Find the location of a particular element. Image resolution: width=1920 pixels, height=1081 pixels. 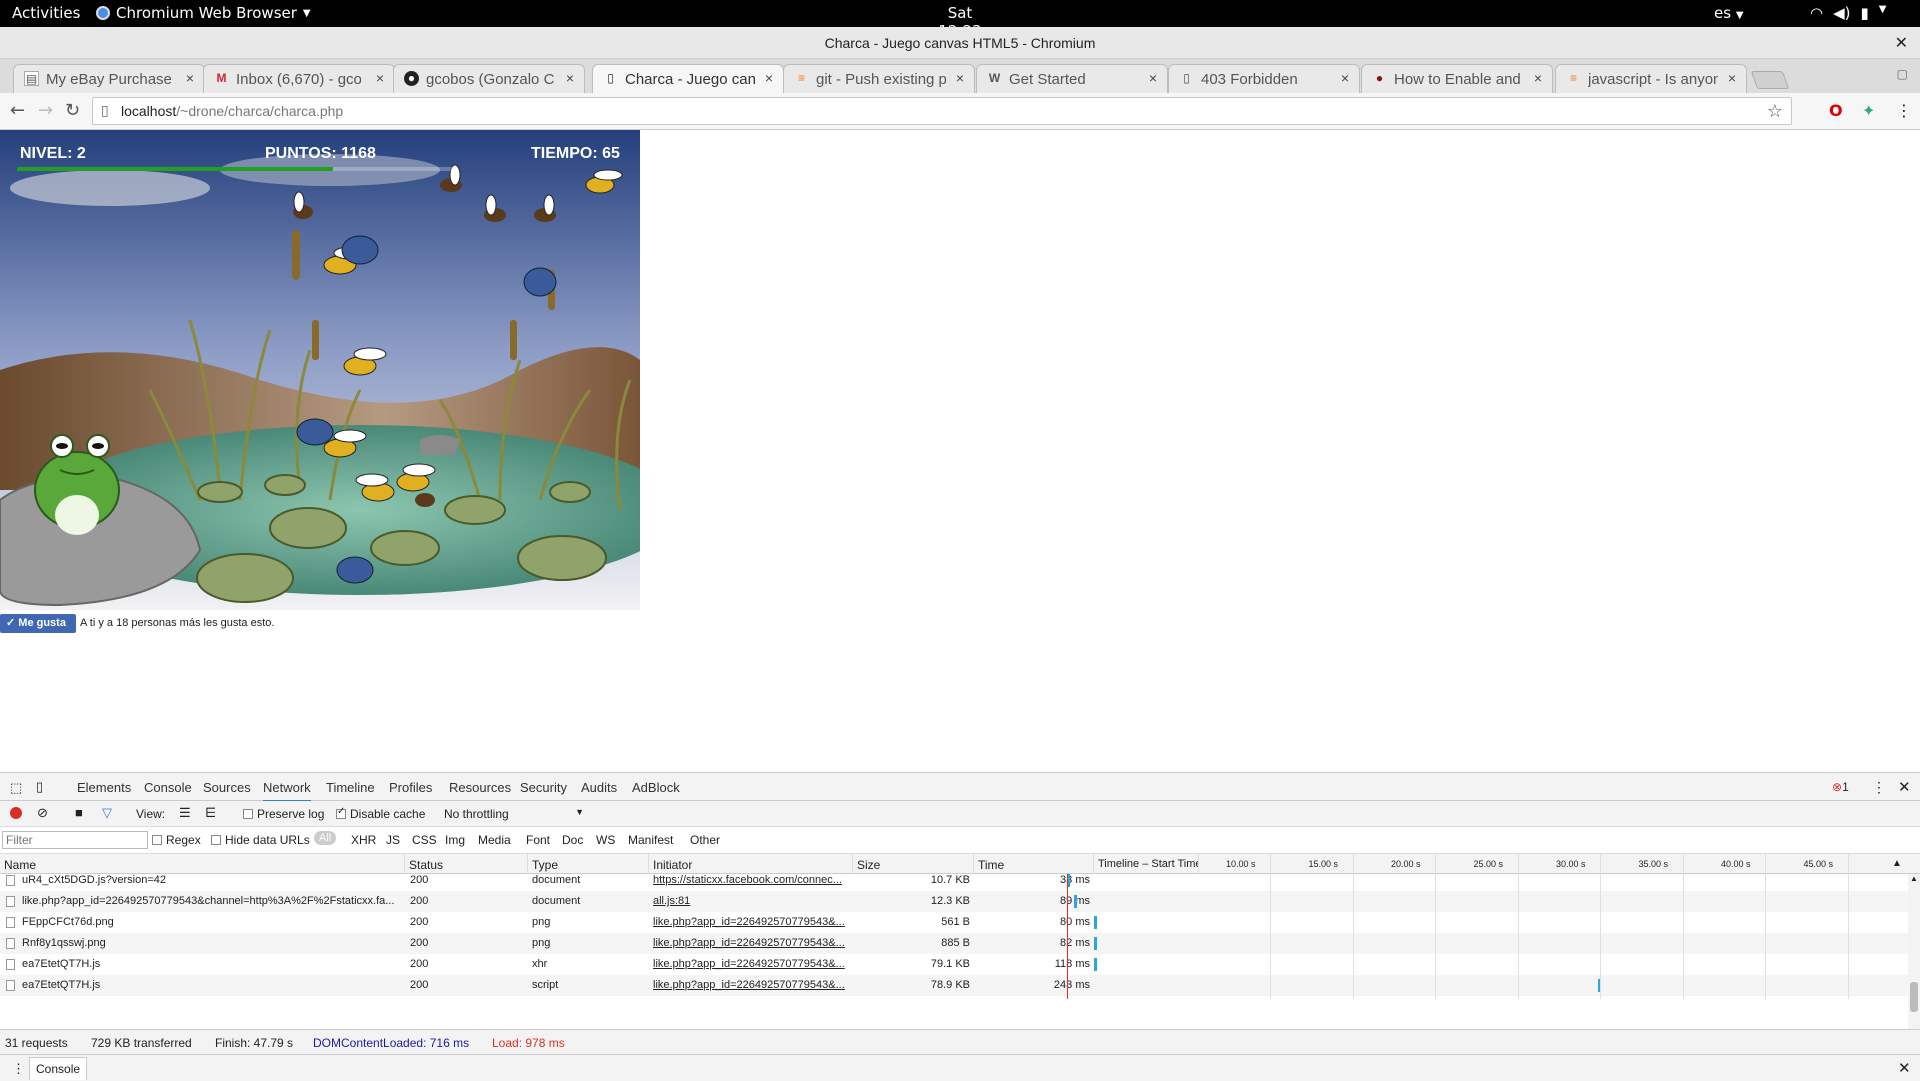

tab-ebay: ▤ My eBay Purchase I × is located at coordinates (109, 78).